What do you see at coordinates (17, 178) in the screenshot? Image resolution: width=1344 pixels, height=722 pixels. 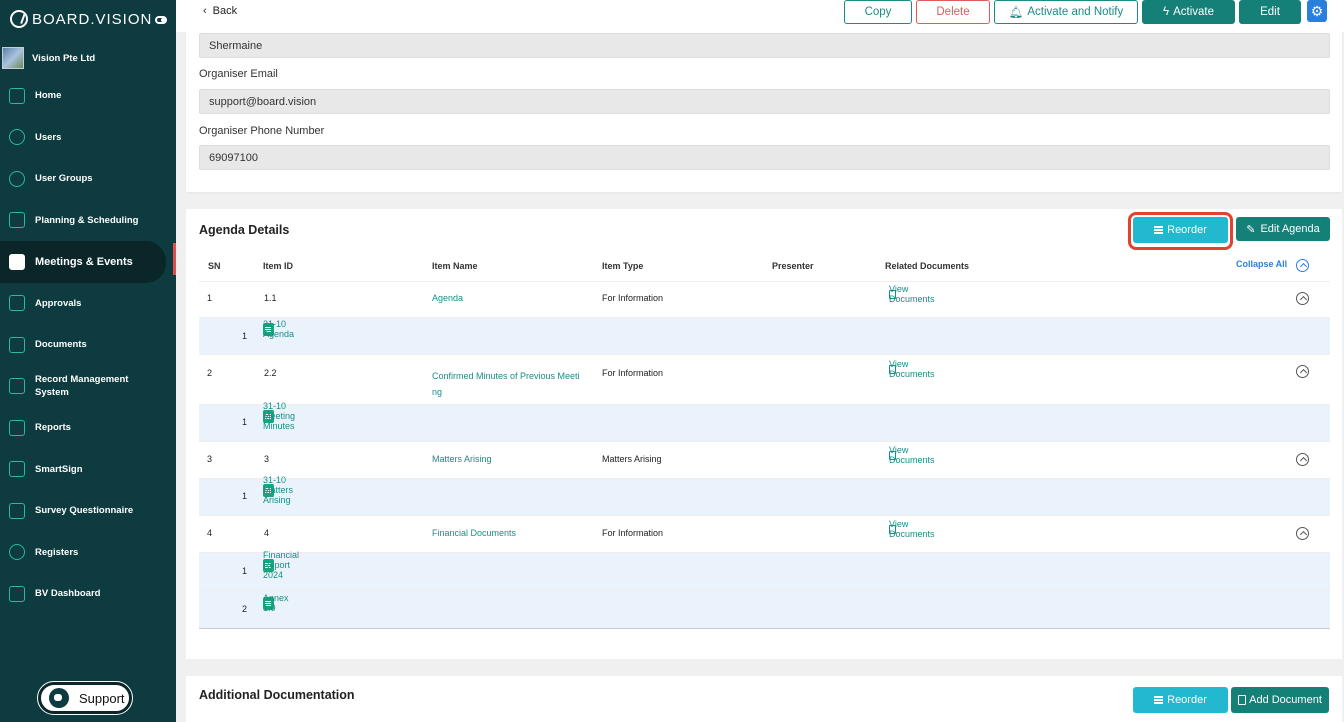 I see `user-group-icon` at bounding box center [17, 178].